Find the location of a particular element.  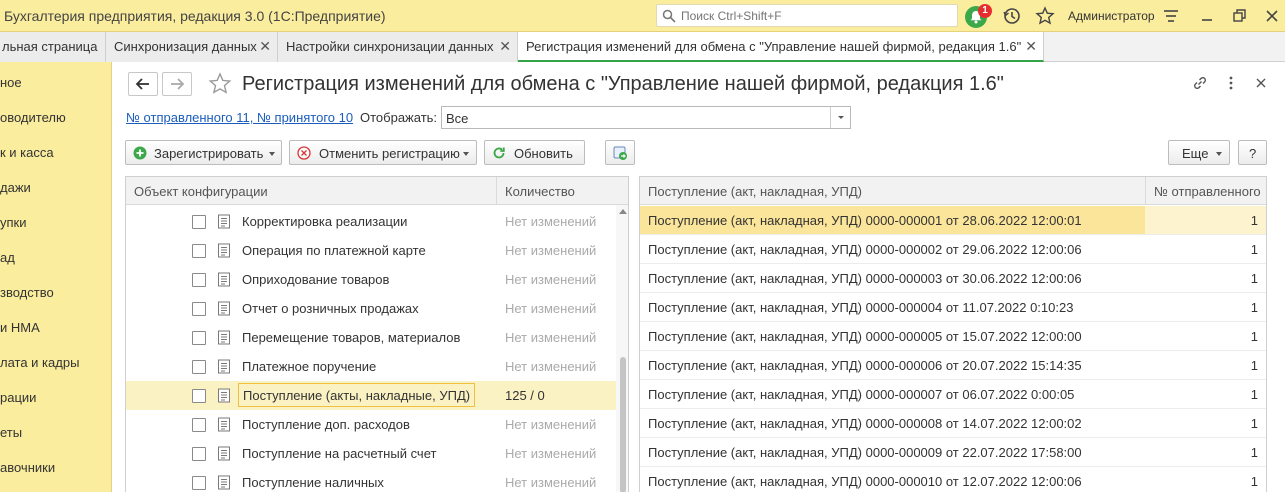

object-count: 125 / 0 is located at coordinates (525, 395).